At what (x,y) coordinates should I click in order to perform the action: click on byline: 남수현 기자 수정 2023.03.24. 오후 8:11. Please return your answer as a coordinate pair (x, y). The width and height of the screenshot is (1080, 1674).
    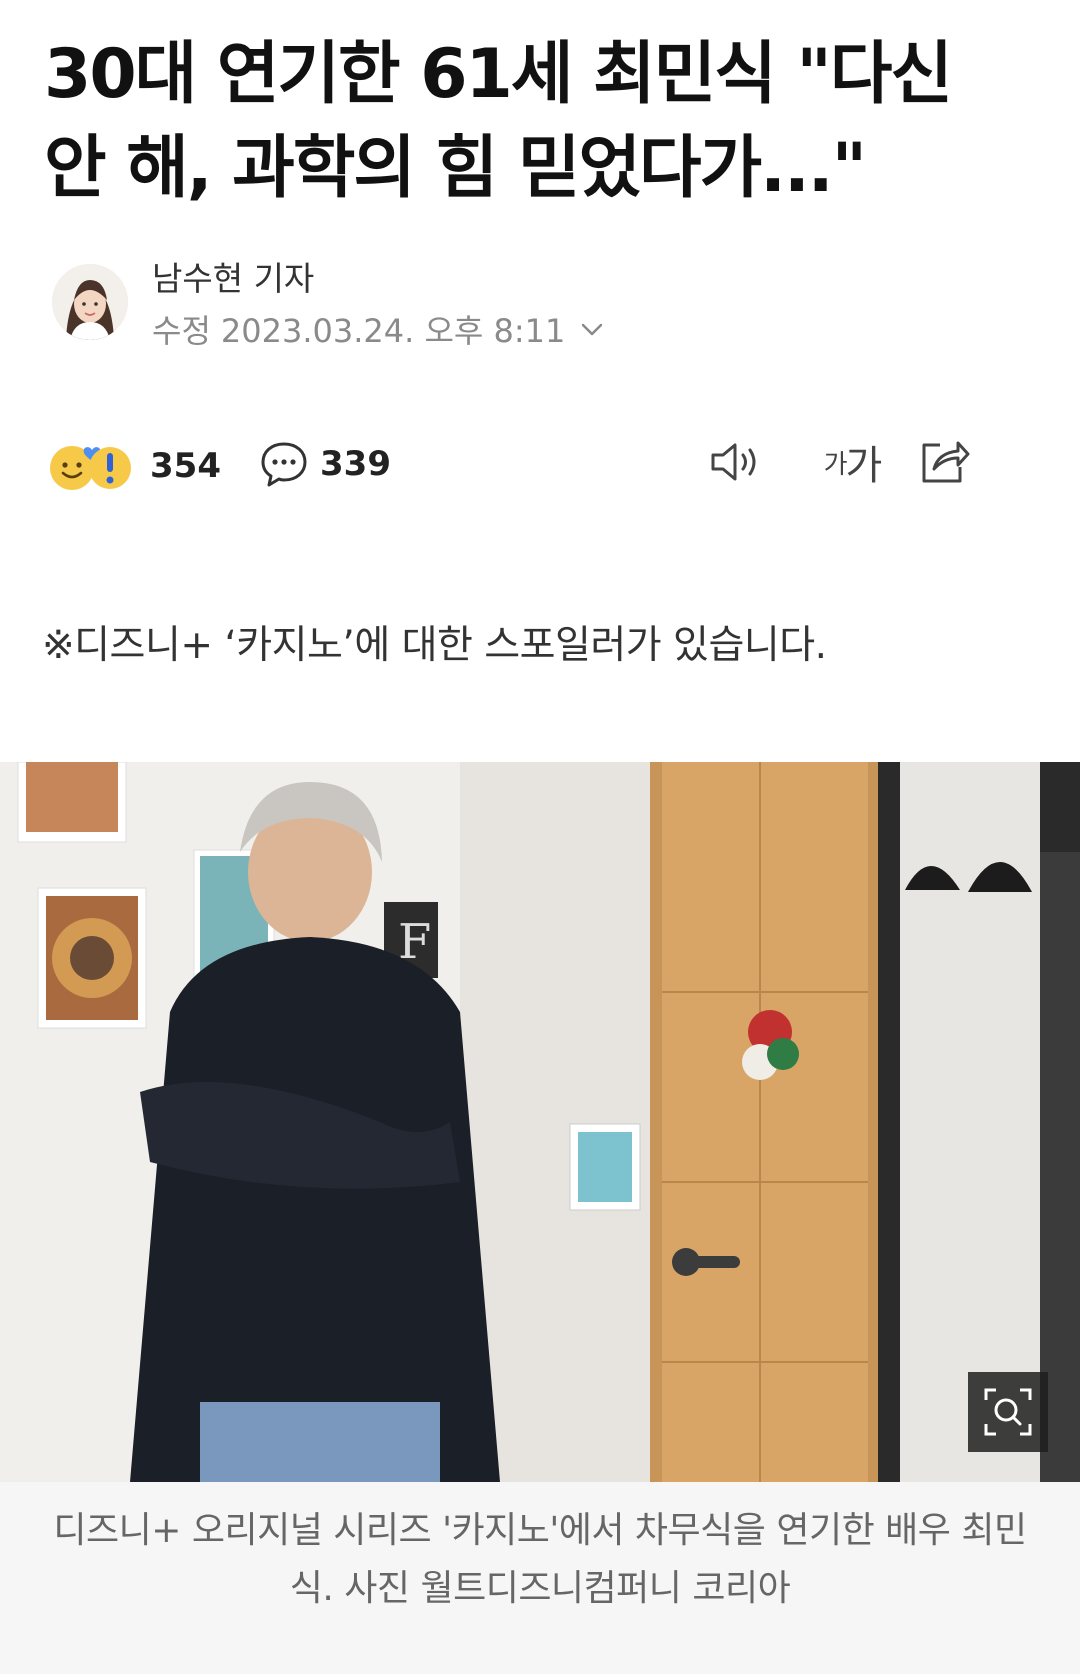
    Looking at the image, I should click on (402, 307).